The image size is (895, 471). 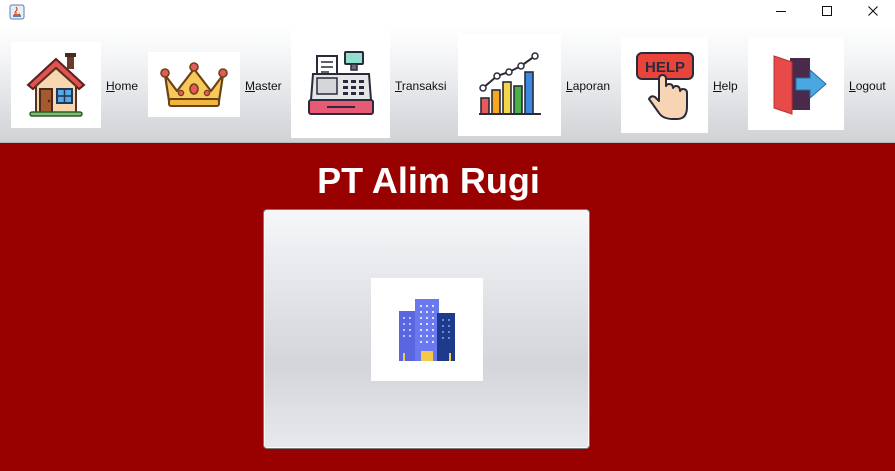 I want to click on minimize-button, so click(x=781, y=13).